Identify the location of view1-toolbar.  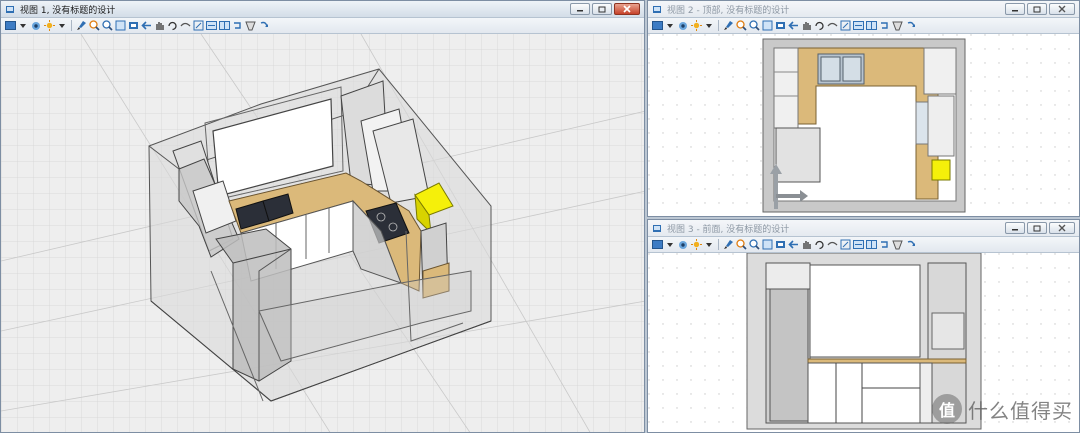
(322, 26).